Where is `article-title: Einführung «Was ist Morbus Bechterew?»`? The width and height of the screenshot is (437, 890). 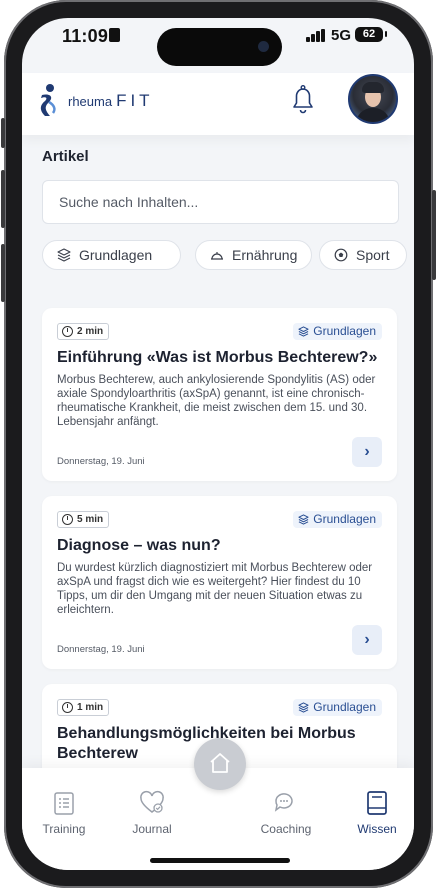
article-title: Einführung «Was ist Morbus Bechterew?» is located at coordinates (217, 357).